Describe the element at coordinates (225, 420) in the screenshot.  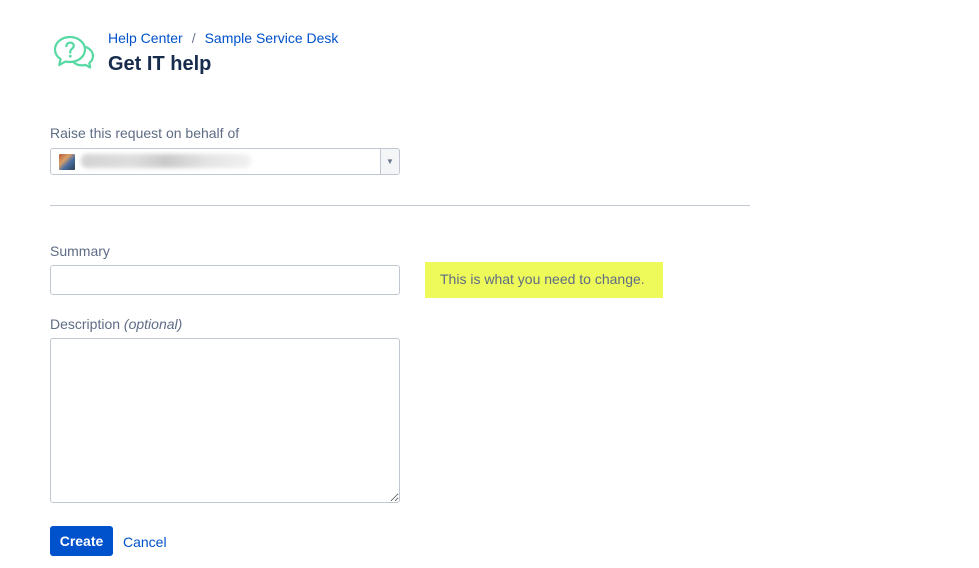
I see `description-textarea` at that location.